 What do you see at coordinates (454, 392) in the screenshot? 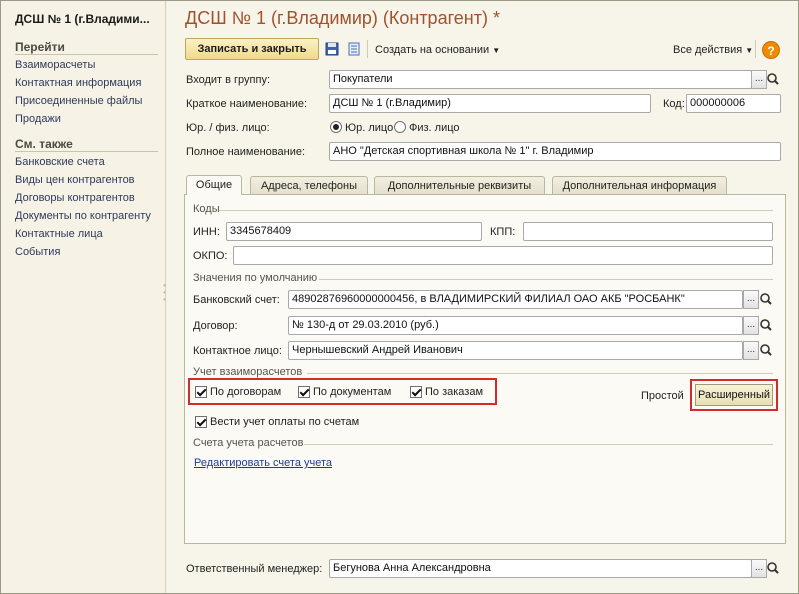
I see `by-orders-label: По заказам` at bounding box center [454, 392].